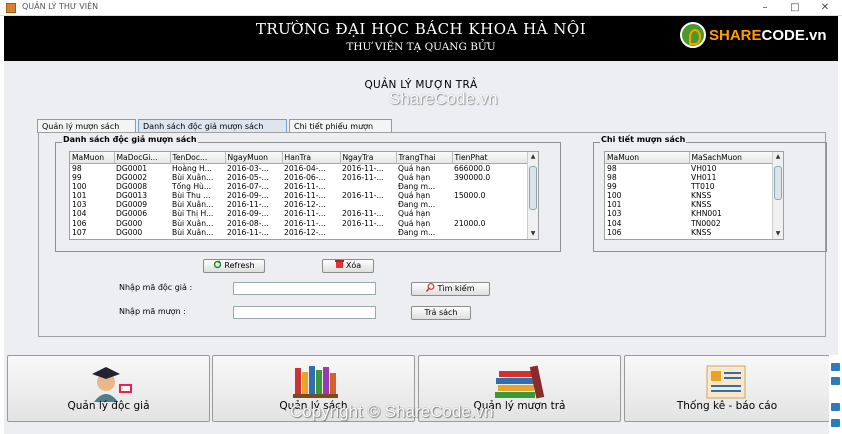 This screenshot has width=842, height=434. I want to click on loan-detail-scrollbar: ▲ ▼, so click(777, 195).